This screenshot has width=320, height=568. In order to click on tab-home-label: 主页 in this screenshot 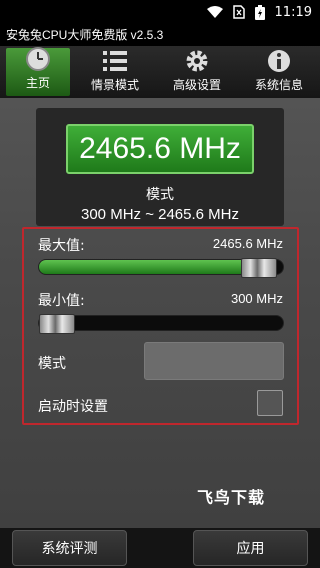, I will do `click(37, 83)`.